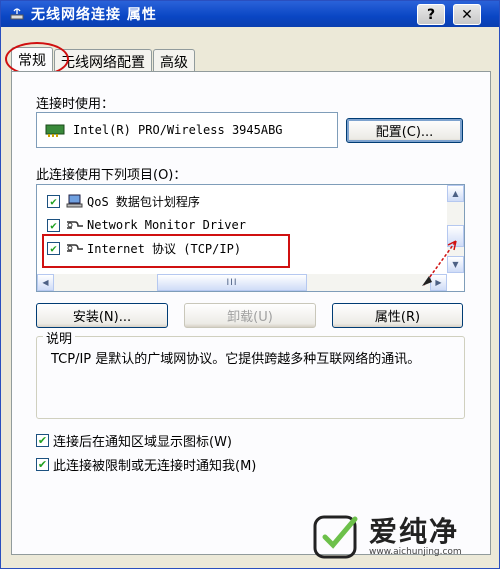 This screenshot has height=569, width=500. What do you see at coordinates (166, 251) in the screenshot?
I see `annotation-rectangle` at bounding box center [166, 251].